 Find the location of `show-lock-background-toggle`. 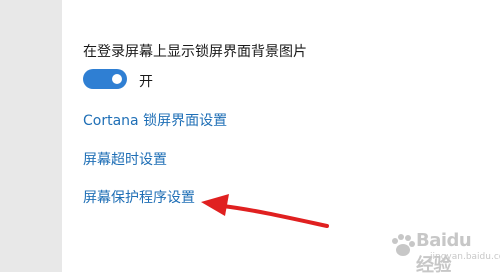

show-lock-background-toggle is located at coordinates (105, 79).